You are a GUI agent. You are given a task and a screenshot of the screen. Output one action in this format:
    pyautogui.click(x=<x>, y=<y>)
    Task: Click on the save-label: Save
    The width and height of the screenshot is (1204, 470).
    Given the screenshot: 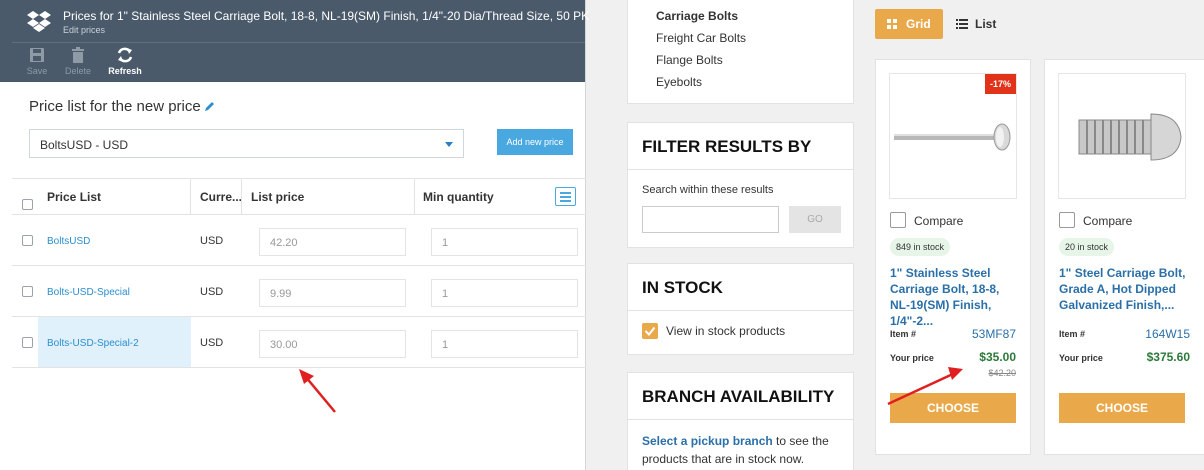 What is the action you would take?
    pyautogui.click(x=37, y=71)
    